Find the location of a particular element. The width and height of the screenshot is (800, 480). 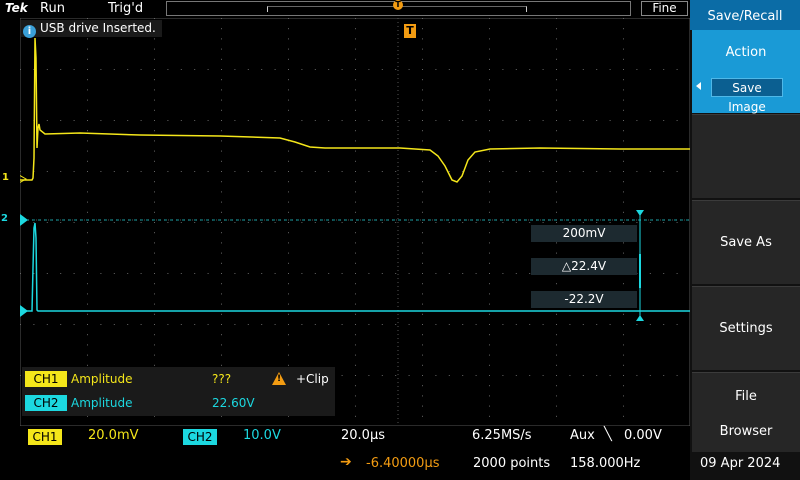

measurement-row: CH2 Amplitude 22.60V is located at coordinates (179, 403).